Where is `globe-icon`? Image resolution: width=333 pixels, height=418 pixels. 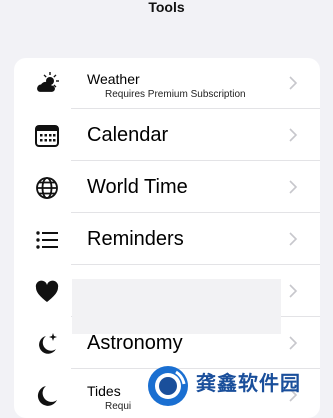
globe-icon is located at coordinates (47, 188).